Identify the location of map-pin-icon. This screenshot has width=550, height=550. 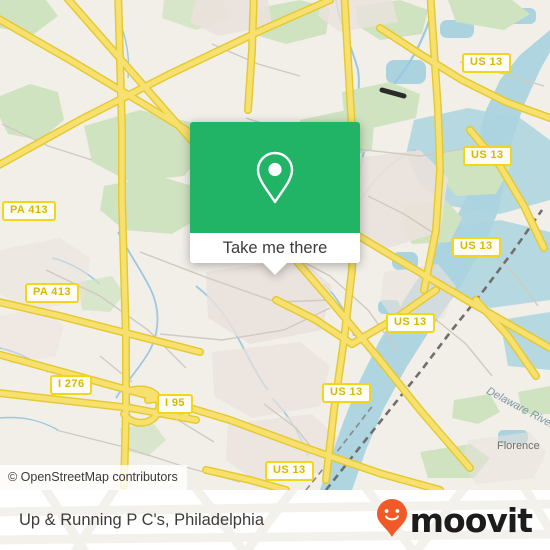
(275, 178).